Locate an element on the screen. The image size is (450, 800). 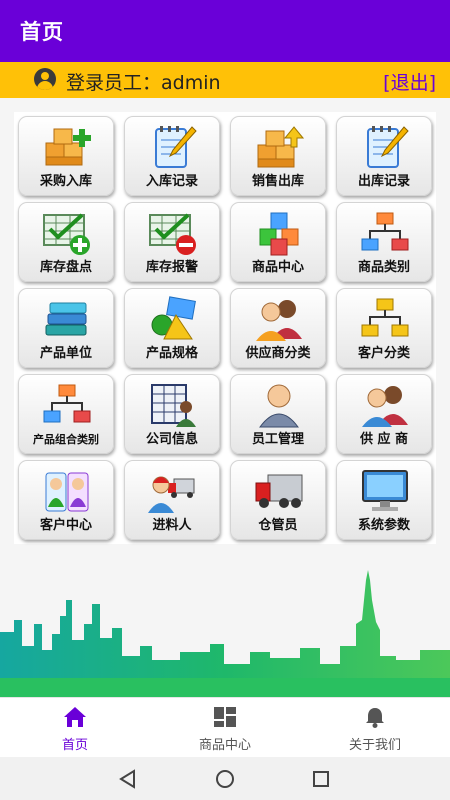
cubes-icon is located at coordinates (279, 234).